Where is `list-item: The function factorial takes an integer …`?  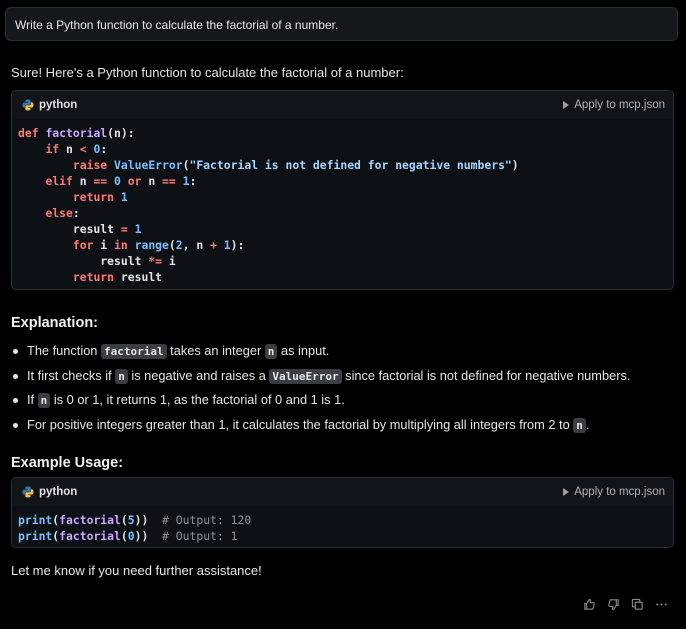
list-item: The function factorial takes an integer … is located at coordinates (341, 353).